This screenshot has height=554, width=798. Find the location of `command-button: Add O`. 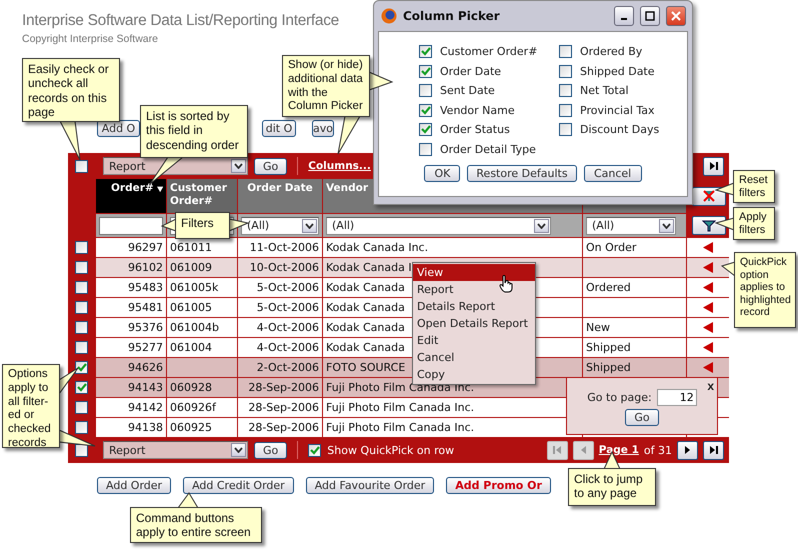

command-button: Add O is located at coordinates (118, 128).